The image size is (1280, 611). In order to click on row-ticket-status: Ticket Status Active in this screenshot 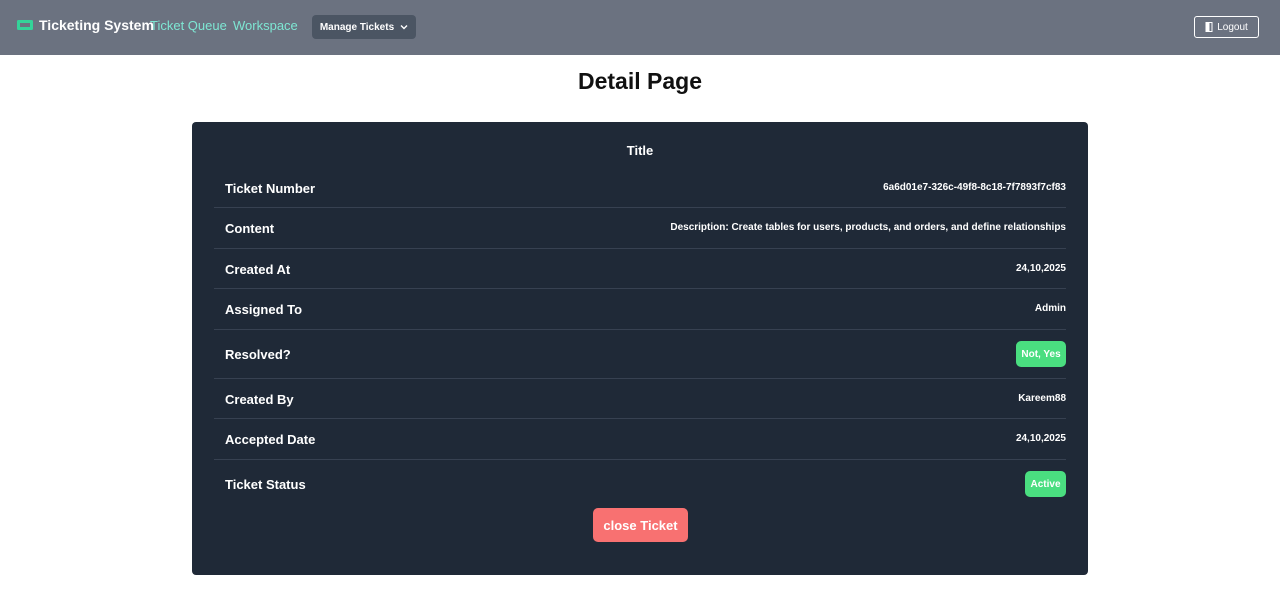, I will do `click(640, 483)`.